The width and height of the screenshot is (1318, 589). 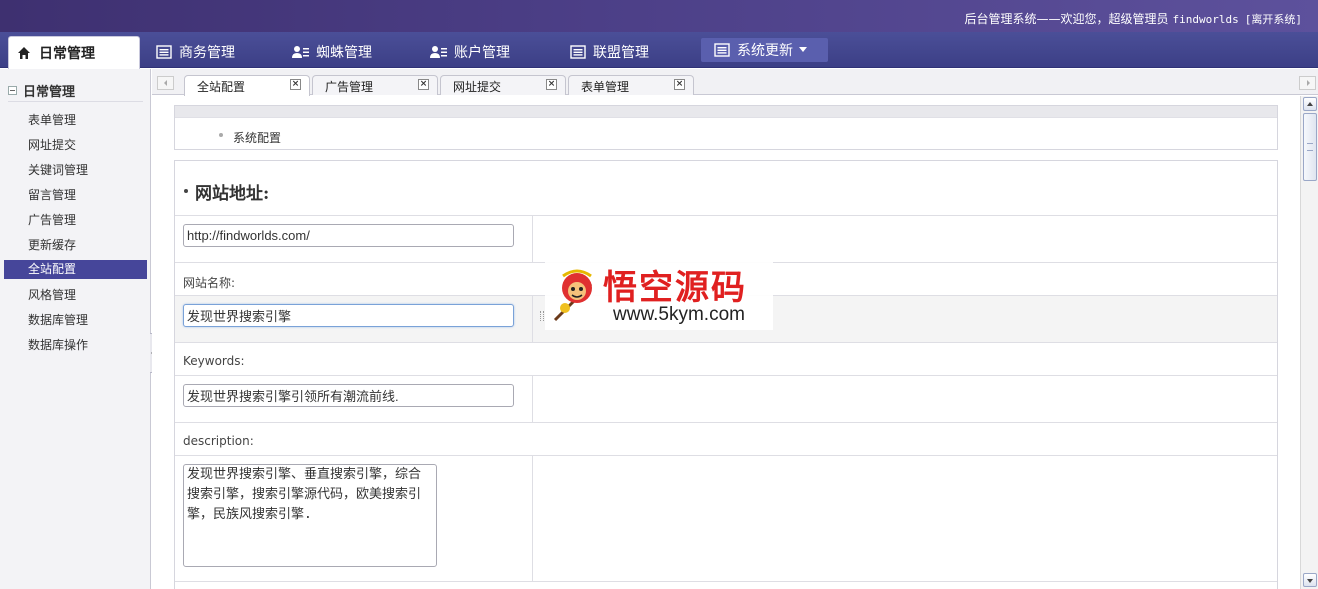 What do you see at coordinates (67, 54) in the screenshot?
I see `nav-tab-label: 日常管理` at bounding box center [67, 54].